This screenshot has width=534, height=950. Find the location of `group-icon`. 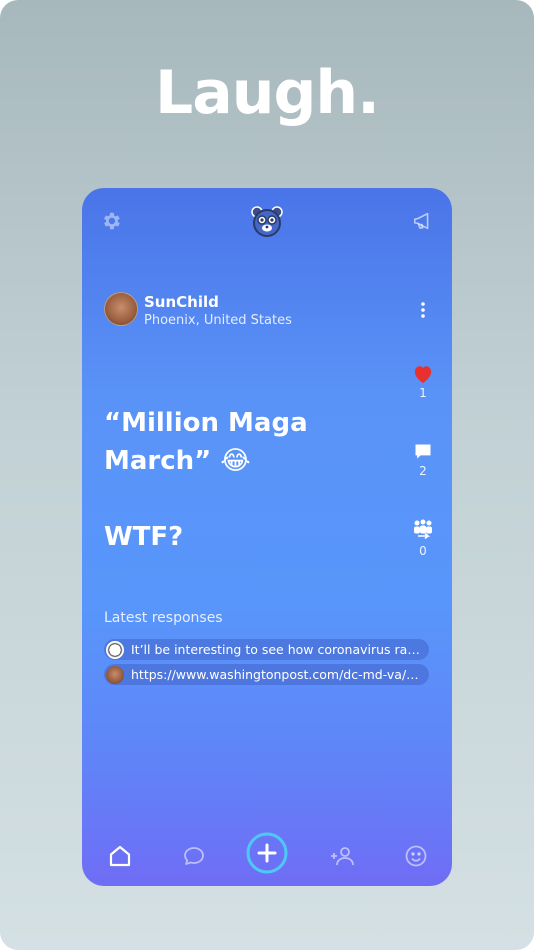

group-icon is located at coordinates (423, 529).